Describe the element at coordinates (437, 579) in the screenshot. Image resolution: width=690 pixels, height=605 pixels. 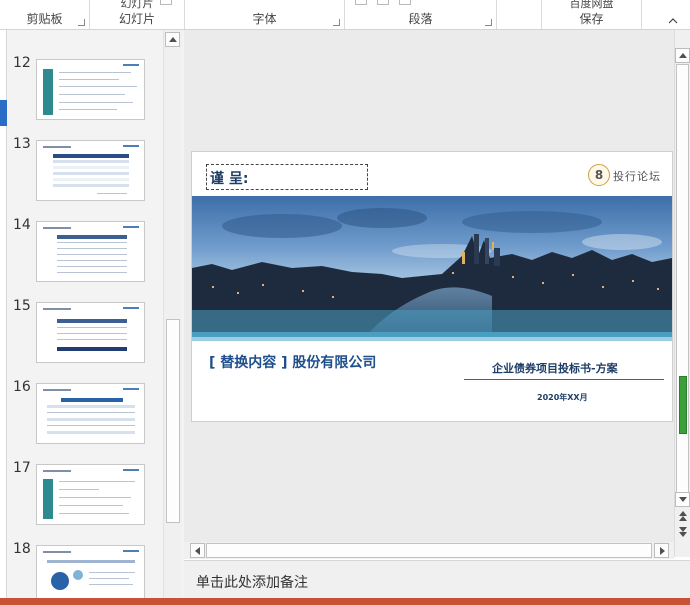
I see `notes-pane: 单击此处添加备注` at that location.